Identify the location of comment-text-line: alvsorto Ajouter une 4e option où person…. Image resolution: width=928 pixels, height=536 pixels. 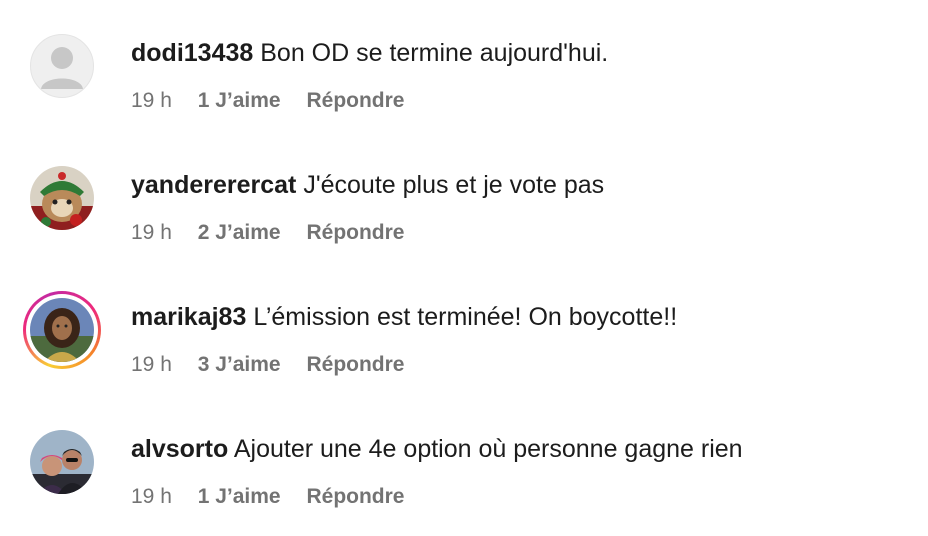
(437, 449).